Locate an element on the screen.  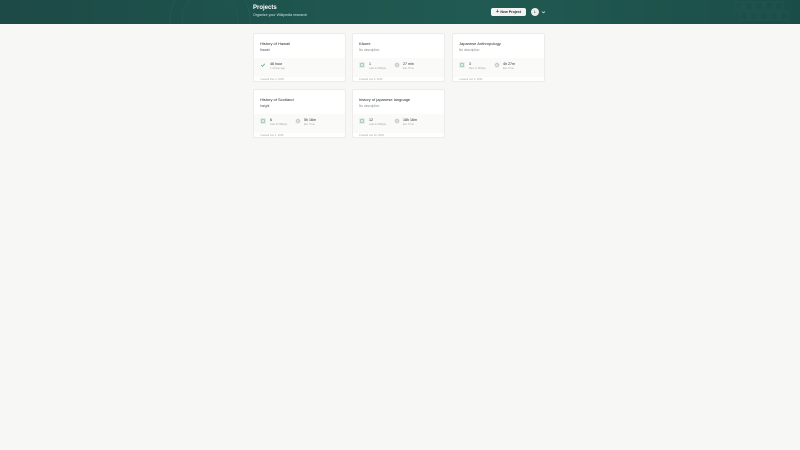
created-date: Created Jan 26, 2026 is located at coordinates (371, 135).